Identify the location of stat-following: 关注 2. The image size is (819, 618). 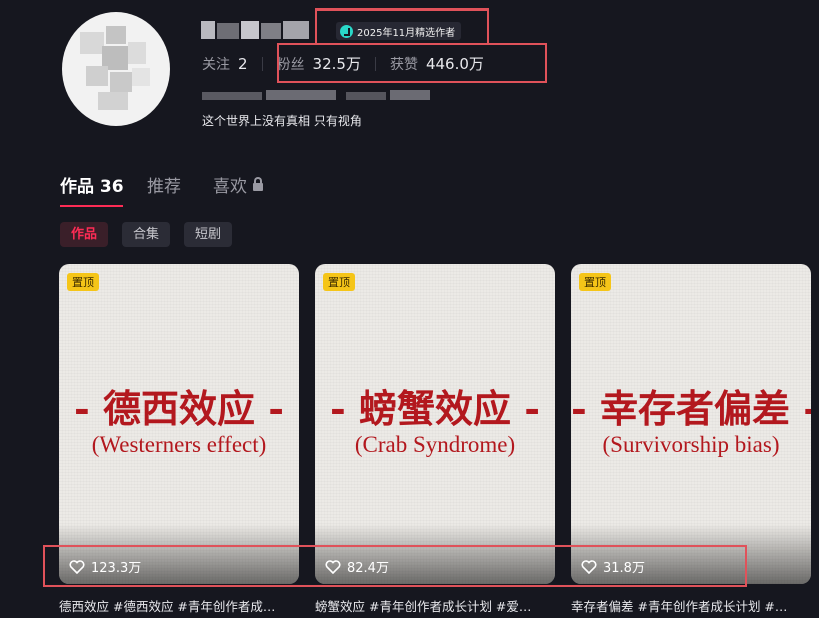
(225, 64).